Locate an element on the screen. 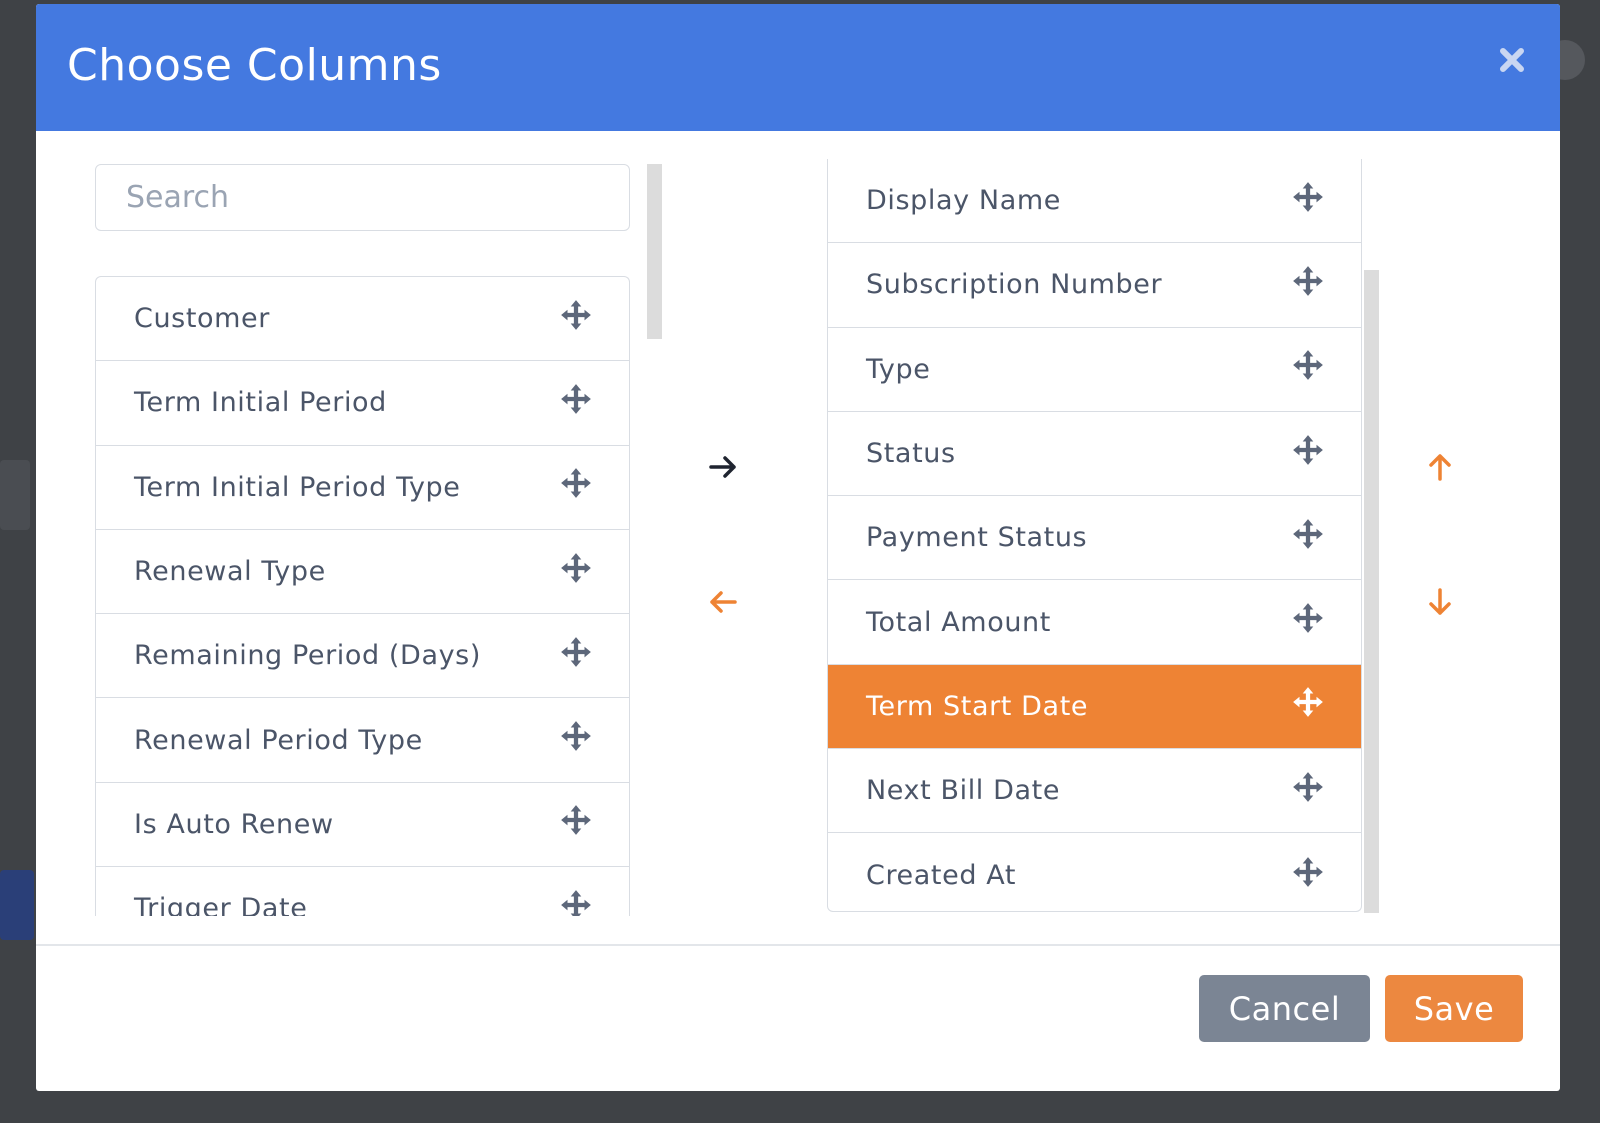 Image resolution: width=1600 pixels, height=1123 pixels. available-scrollbar is located at coordinates (654, 251).